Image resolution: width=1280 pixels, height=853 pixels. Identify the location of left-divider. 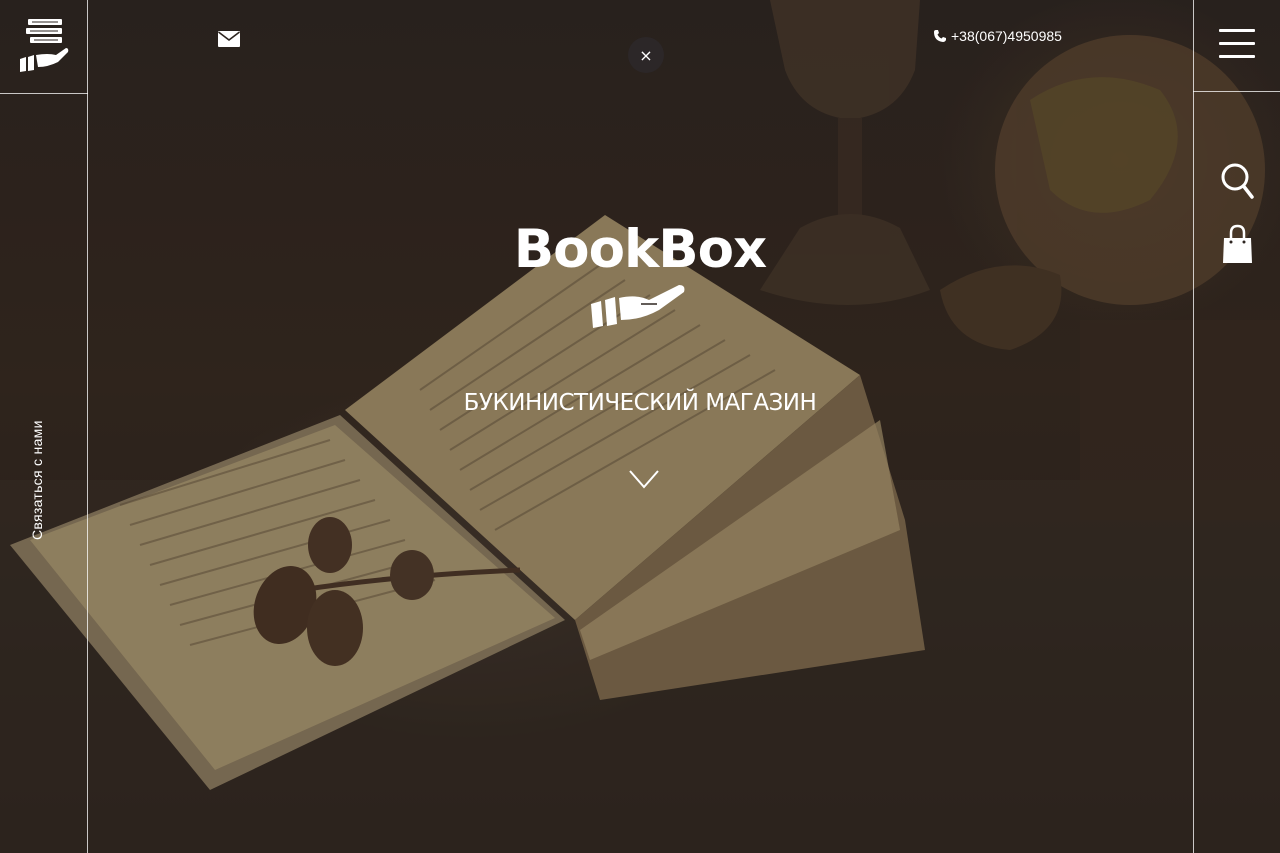
(87, 426).